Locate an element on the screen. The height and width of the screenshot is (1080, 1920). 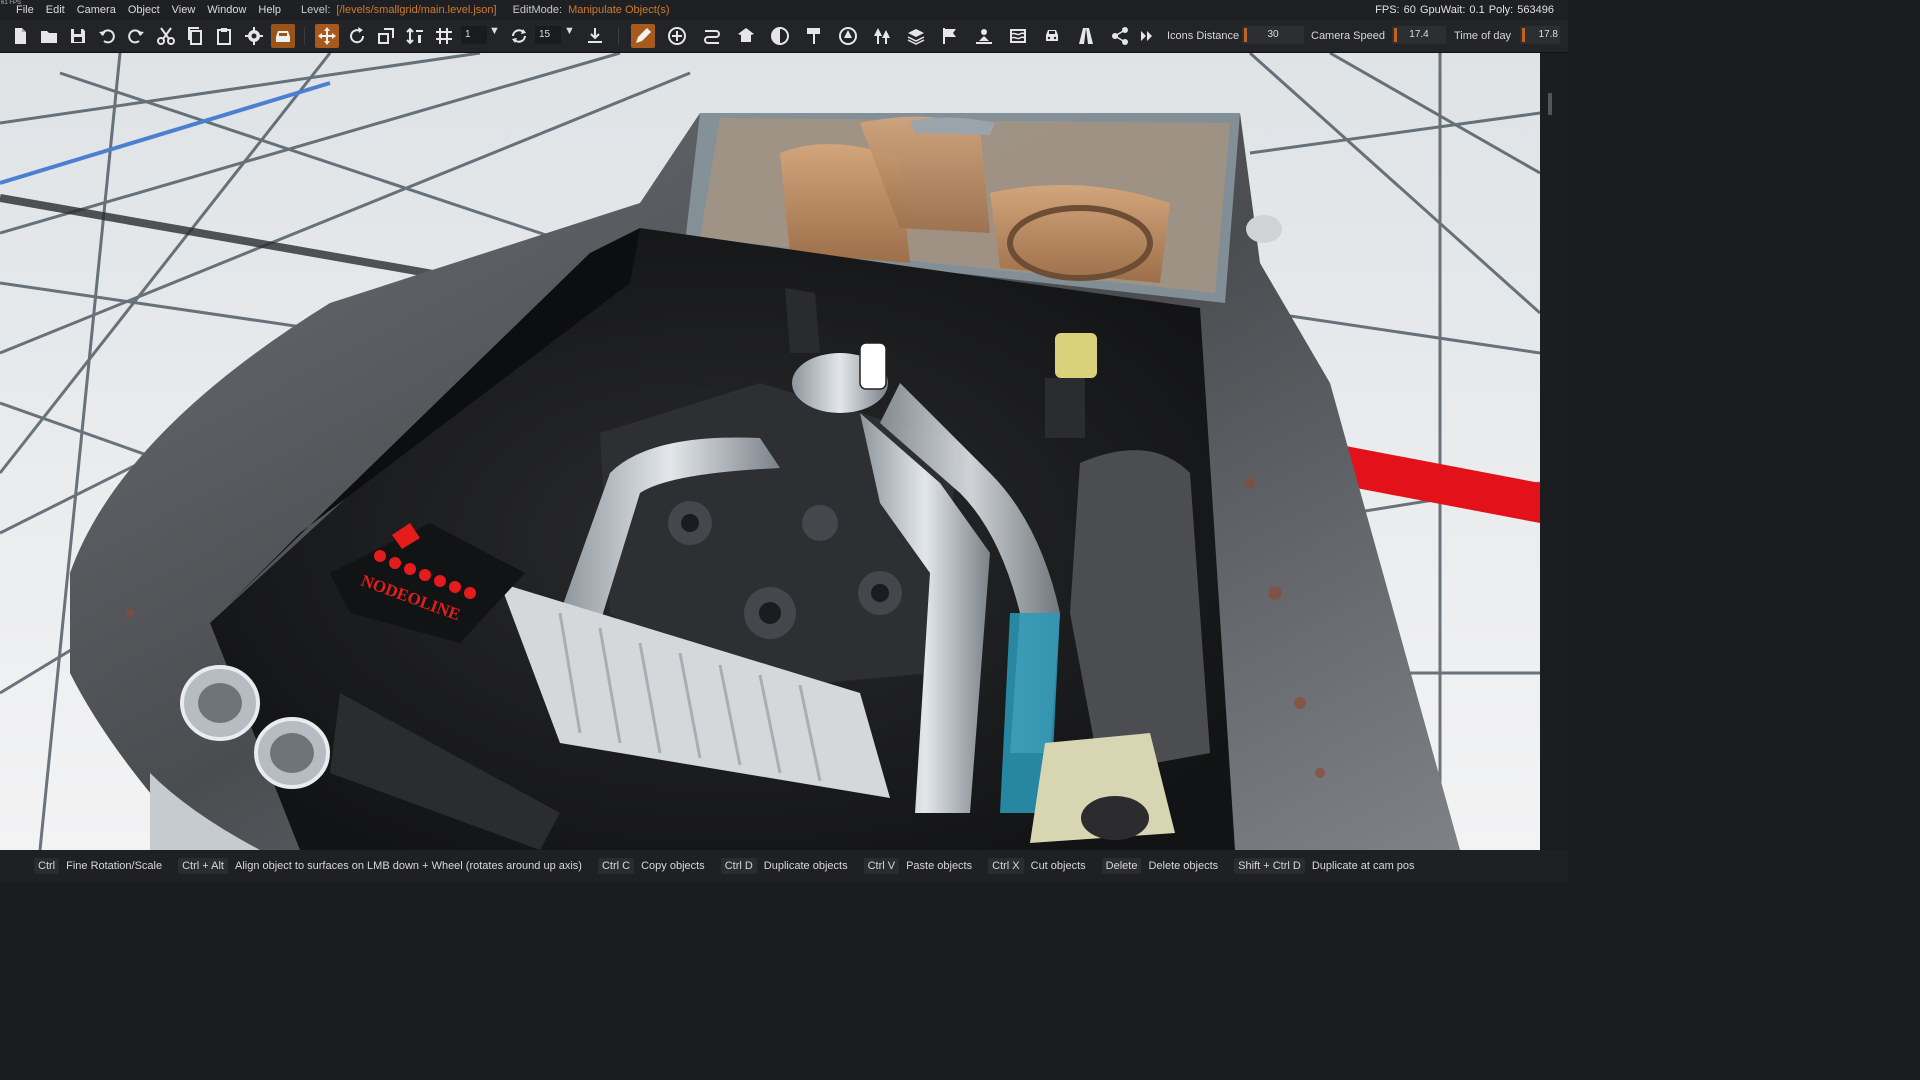
icons-distance-slider: 30 is located at coordinates (1273, 35).